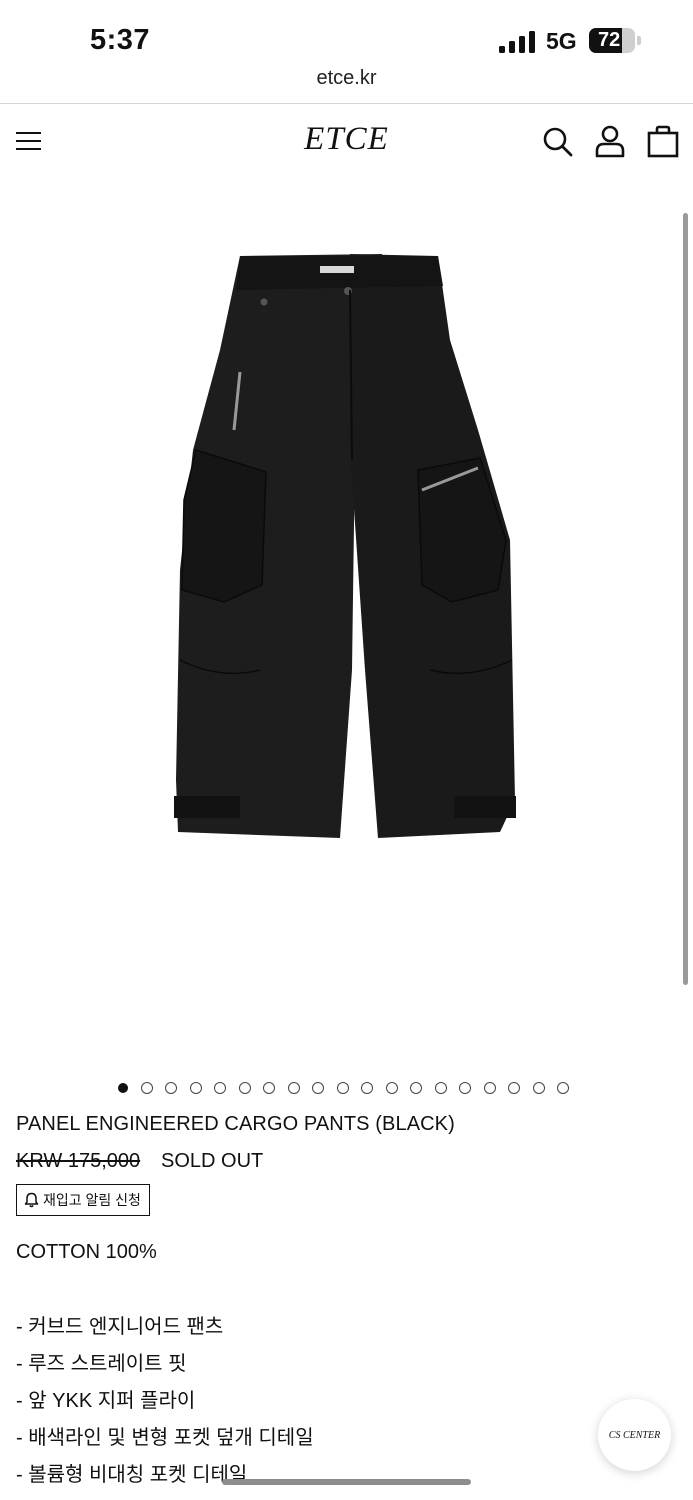 The image size is (693, 1500). Describe the element at coordinates (685, 599) in the screenshot. I see `image-scrollbar` at that location.